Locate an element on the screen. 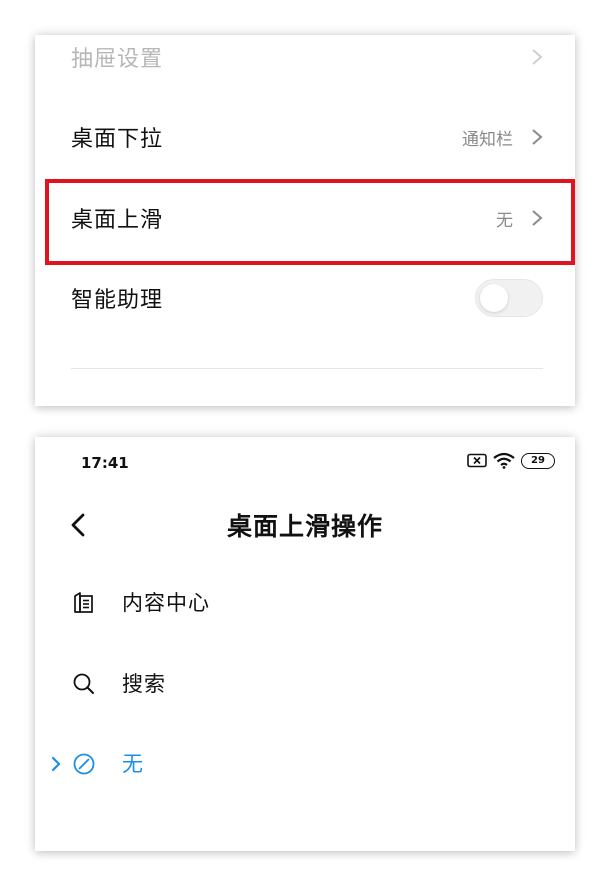 The image size is (611, 887). drawer-settings-row: 抽屉设置 is located at coordinates (305, 57).